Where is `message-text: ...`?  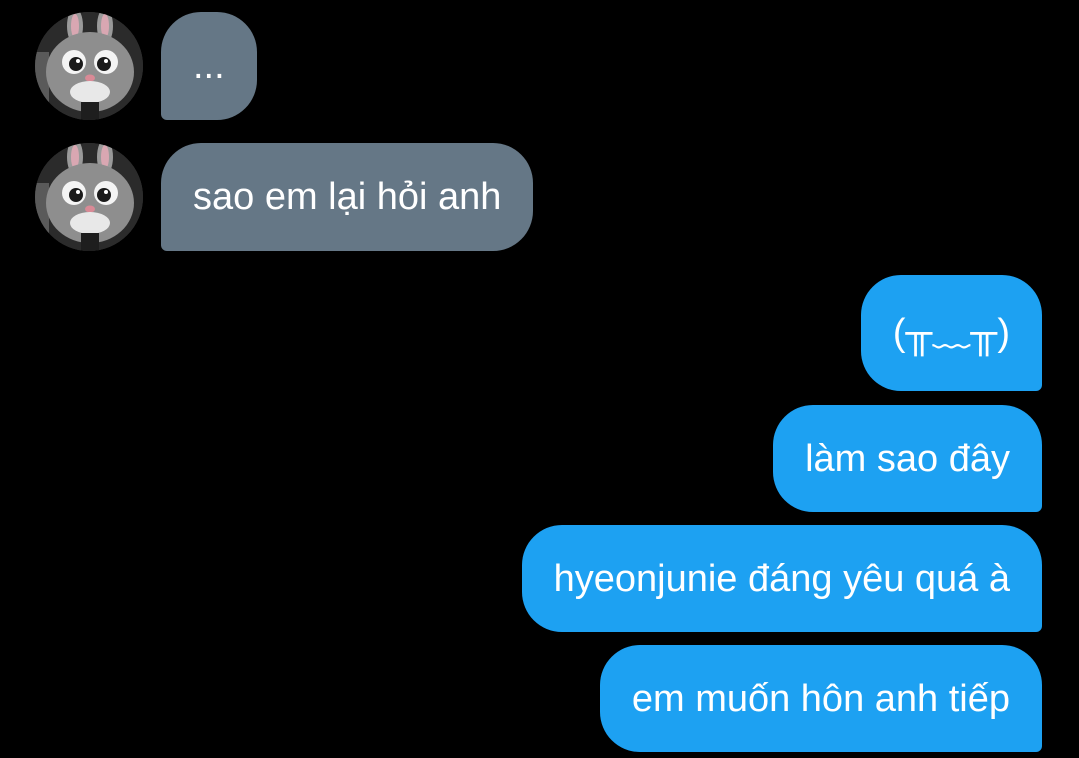 message-text: ... is located at coordinates (209, 66).